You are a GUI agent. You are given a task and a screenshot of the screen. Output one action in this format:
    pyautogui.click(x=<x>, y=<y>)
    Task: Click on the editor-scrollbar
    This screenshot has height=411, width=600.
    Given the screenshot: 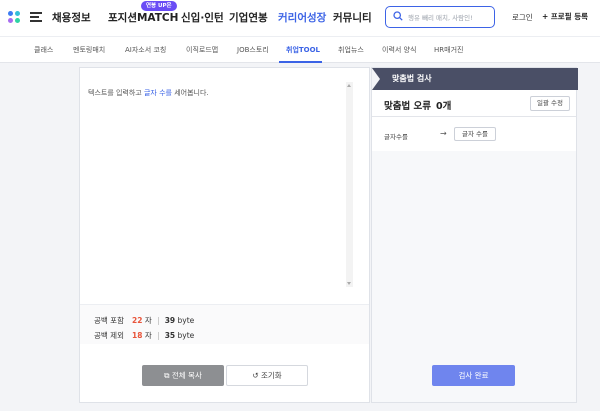 What is the action you would take?
    pyautogui.click(x=349, y=184)
    